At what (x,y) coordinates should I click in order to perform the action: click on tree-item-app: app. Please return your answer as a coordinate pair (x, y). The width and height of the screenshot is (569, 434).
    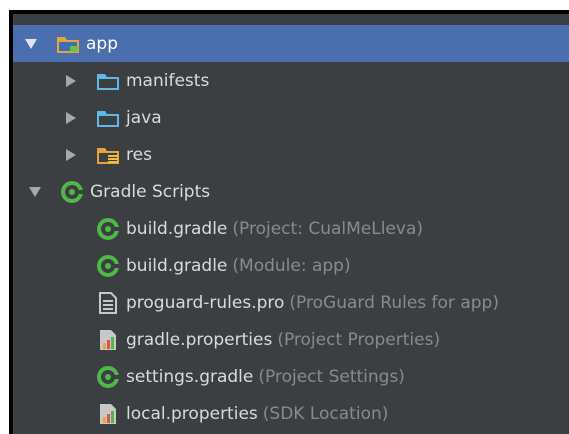
    Looking at the image, I should click on (291, 43).